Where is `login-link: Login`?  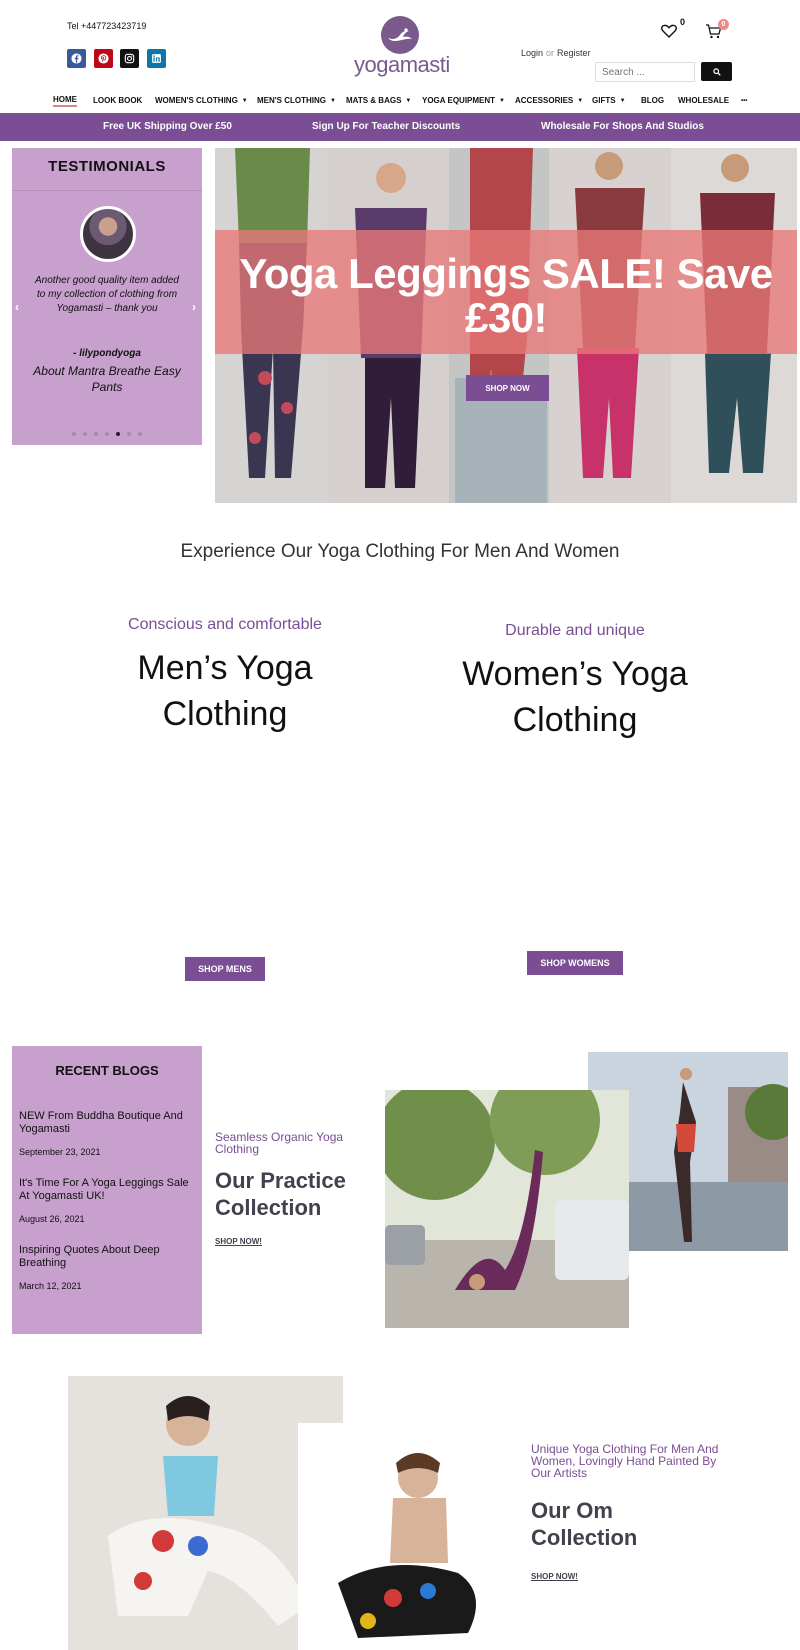
login-link: Login is located at coordinates (532, 53).